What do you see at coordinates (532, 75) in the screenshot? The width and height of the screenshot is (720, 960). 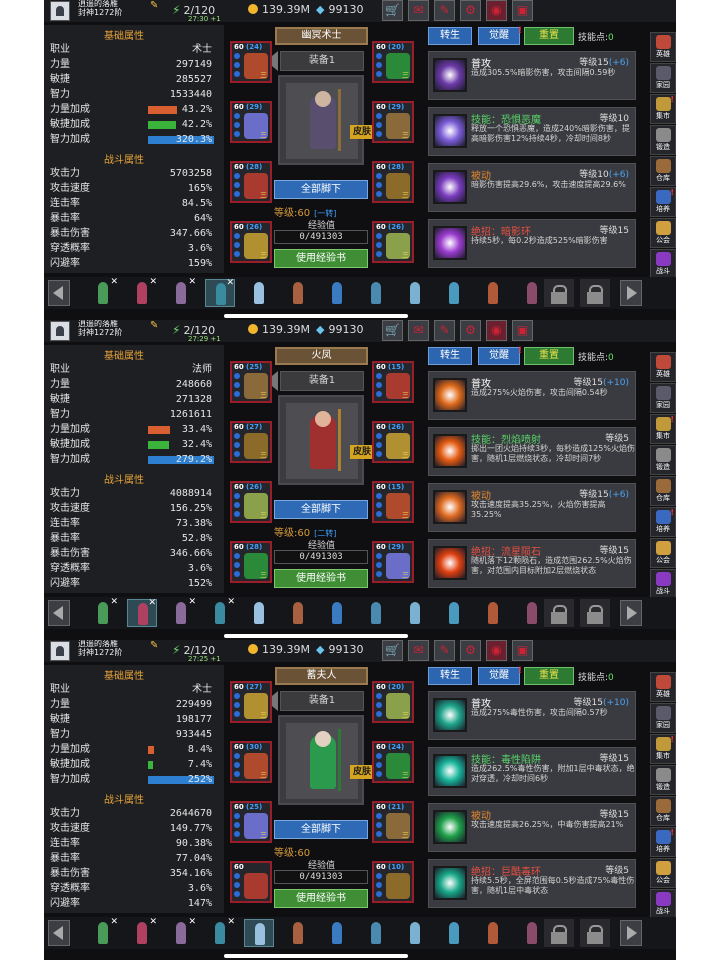 I see `skill-card: 普攻 等级15(+6) 造成305.5%暗影伤害，攻击间隔0.59秒` at bounding box center [532, 75].